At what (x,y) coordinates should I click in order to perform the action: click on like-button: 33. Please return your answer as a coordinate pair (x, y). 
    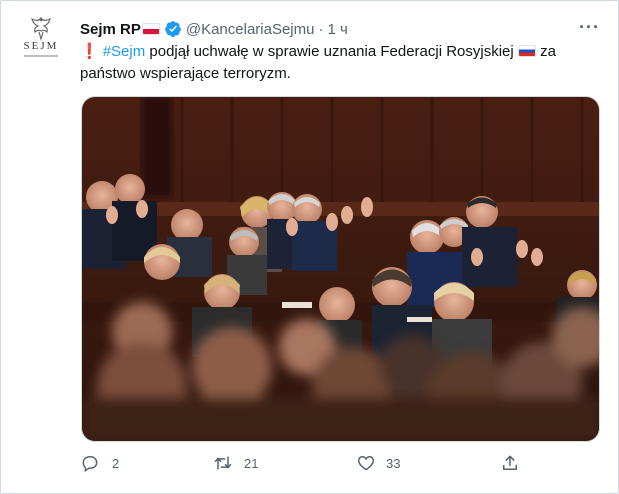
    Looking at the image, I should click on (378, 463).